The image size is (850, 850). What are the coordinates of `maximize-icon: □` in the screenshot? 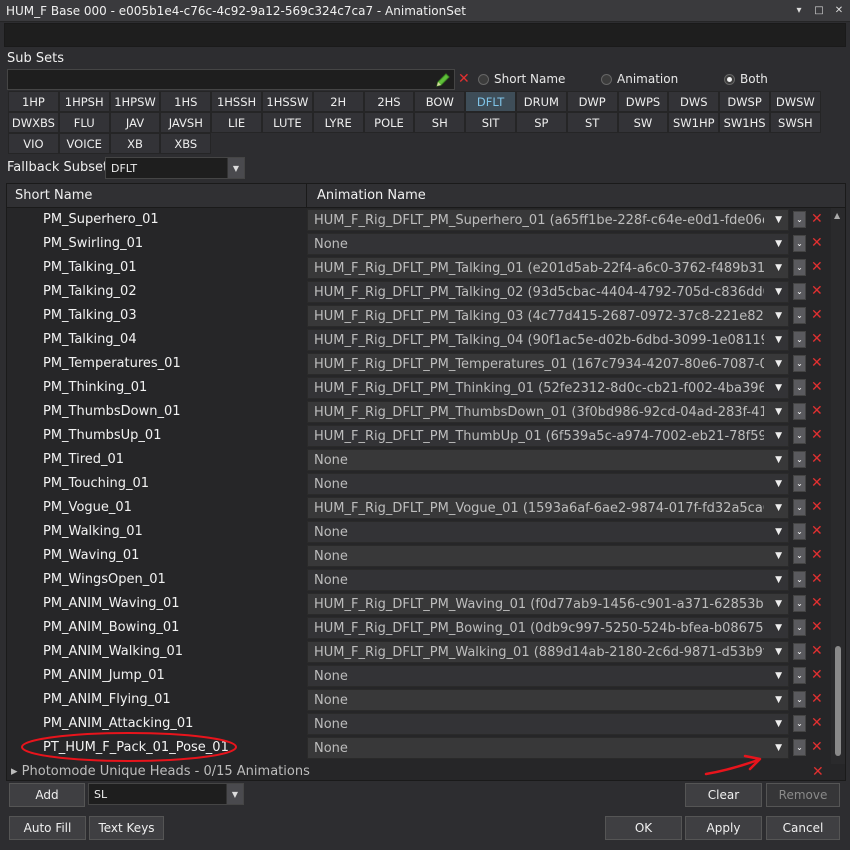 It's located at (819, 10).